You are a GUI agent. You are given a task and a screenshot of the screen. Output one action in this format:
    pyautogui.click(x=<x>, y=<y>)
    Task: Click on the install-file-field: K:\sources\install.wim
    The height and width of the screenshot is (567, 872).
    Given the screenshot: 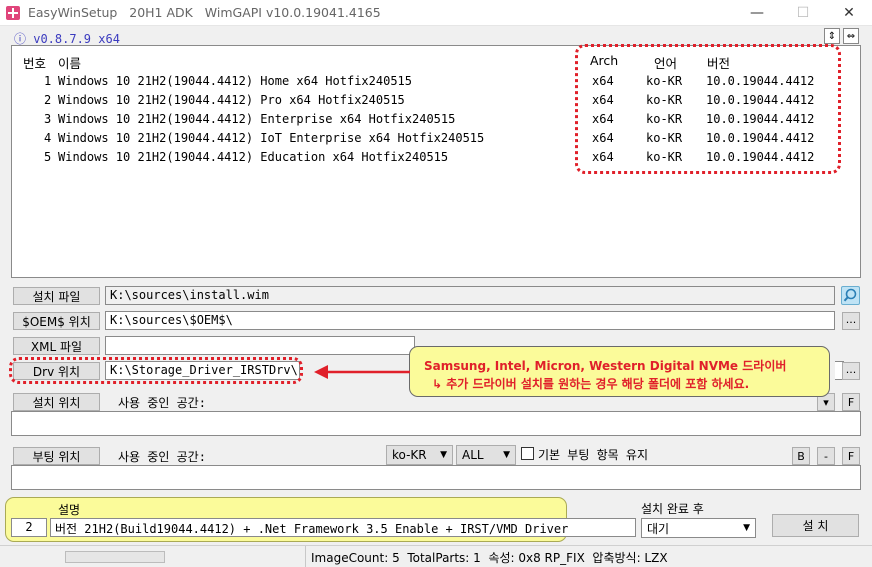 What is the action you would take?
    pyautogui.click(x=470, y=295)
    